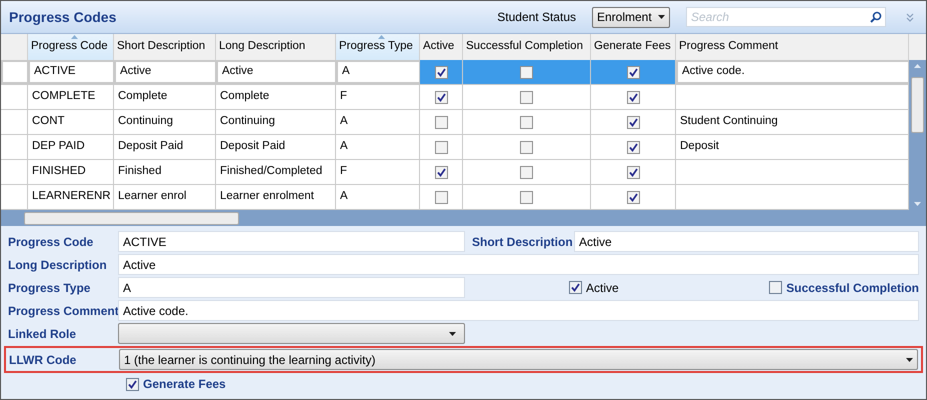 This screenshot has width=927, height=400. I want to click on llwr-code-dropdown: 1 (the learner is continuing the learning activity), so click(518, 359).